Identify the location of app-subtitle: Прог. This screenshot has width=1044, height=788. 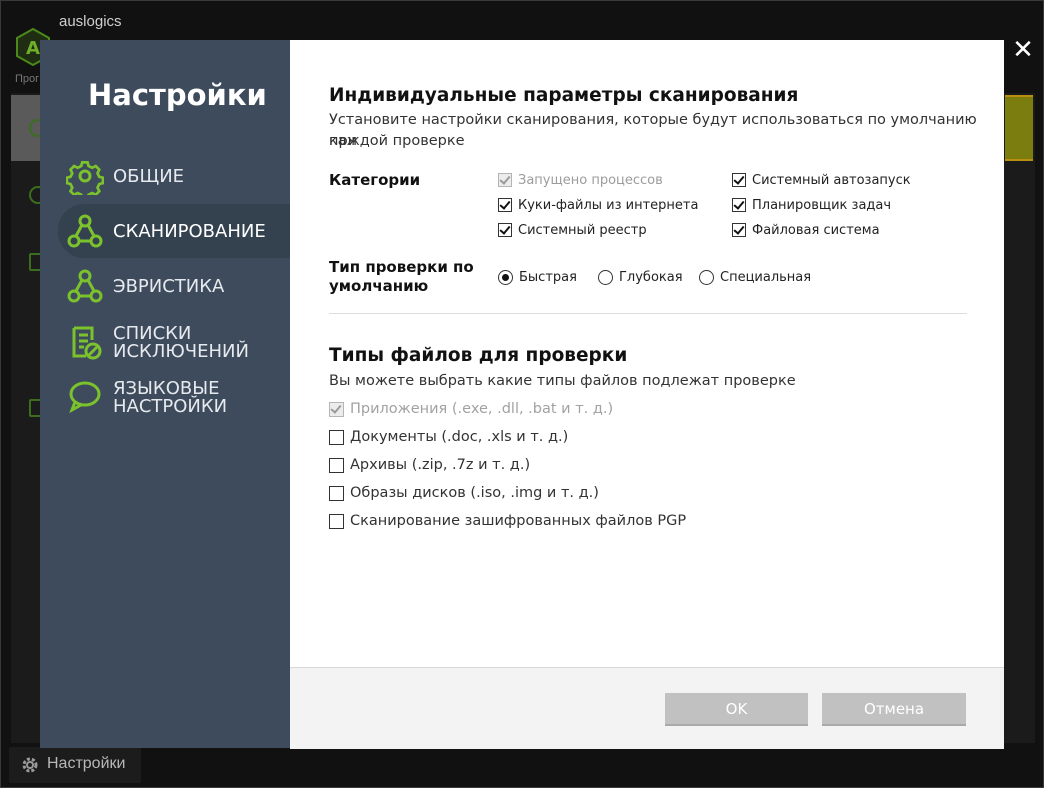
(27, 79).